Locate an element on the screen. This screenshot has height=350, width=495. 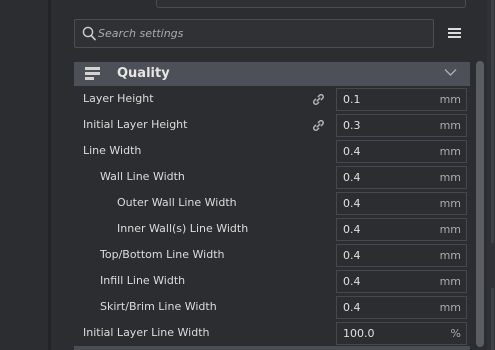
search-box is located at coordinates (254, 33).